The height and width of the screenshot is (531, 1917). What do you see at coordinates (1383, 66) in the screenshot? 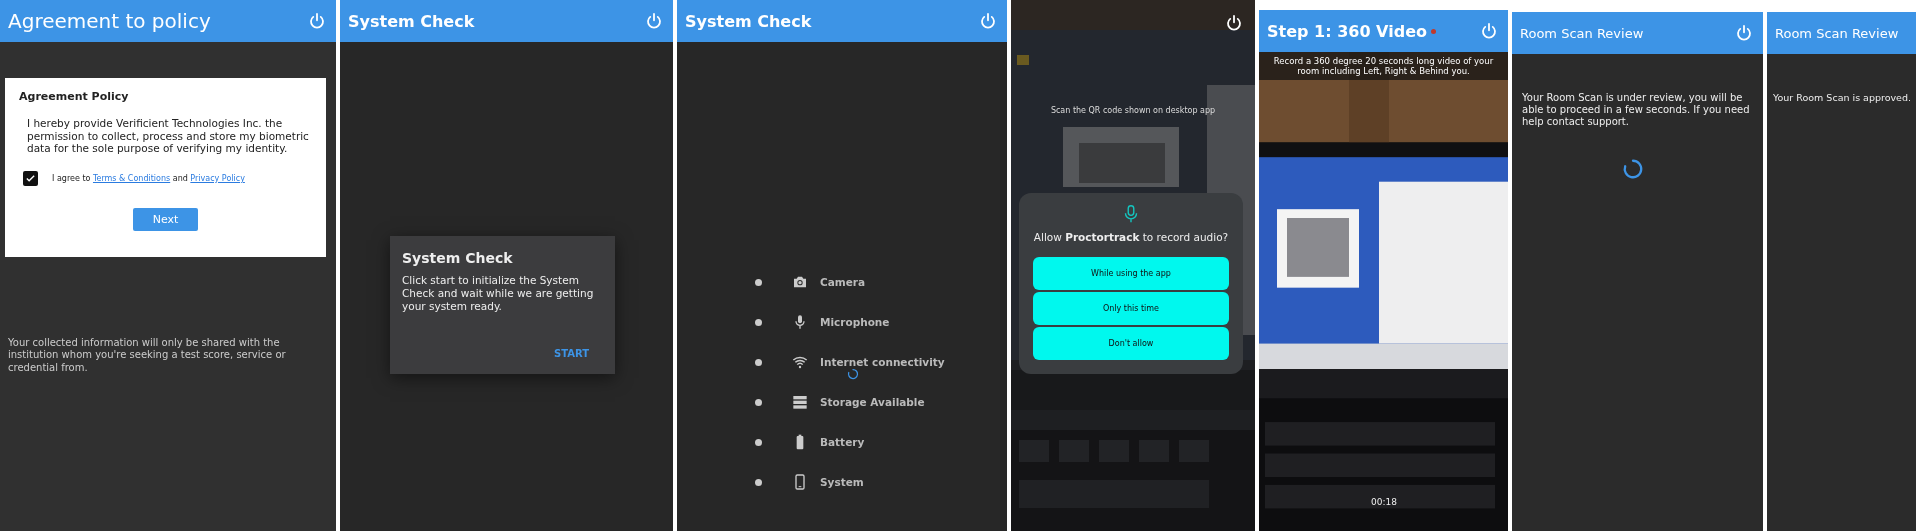
I see `instruction-text: Record a 360 degree 20 seconds long video of your room including Left, Right & Behind you.` at bounding box center [1383, 66].